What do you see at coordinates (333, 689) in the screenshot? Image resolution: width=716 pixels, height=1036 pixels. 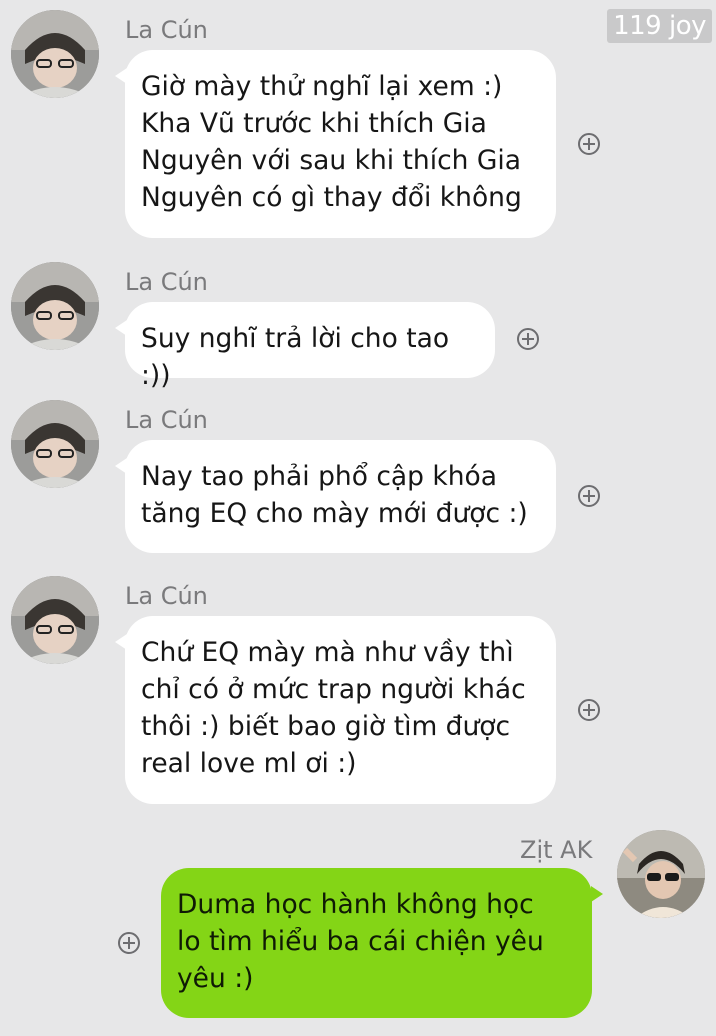 I see `message-line: chỉ có ở mức trap người khác` at bounding box center [333, 689].